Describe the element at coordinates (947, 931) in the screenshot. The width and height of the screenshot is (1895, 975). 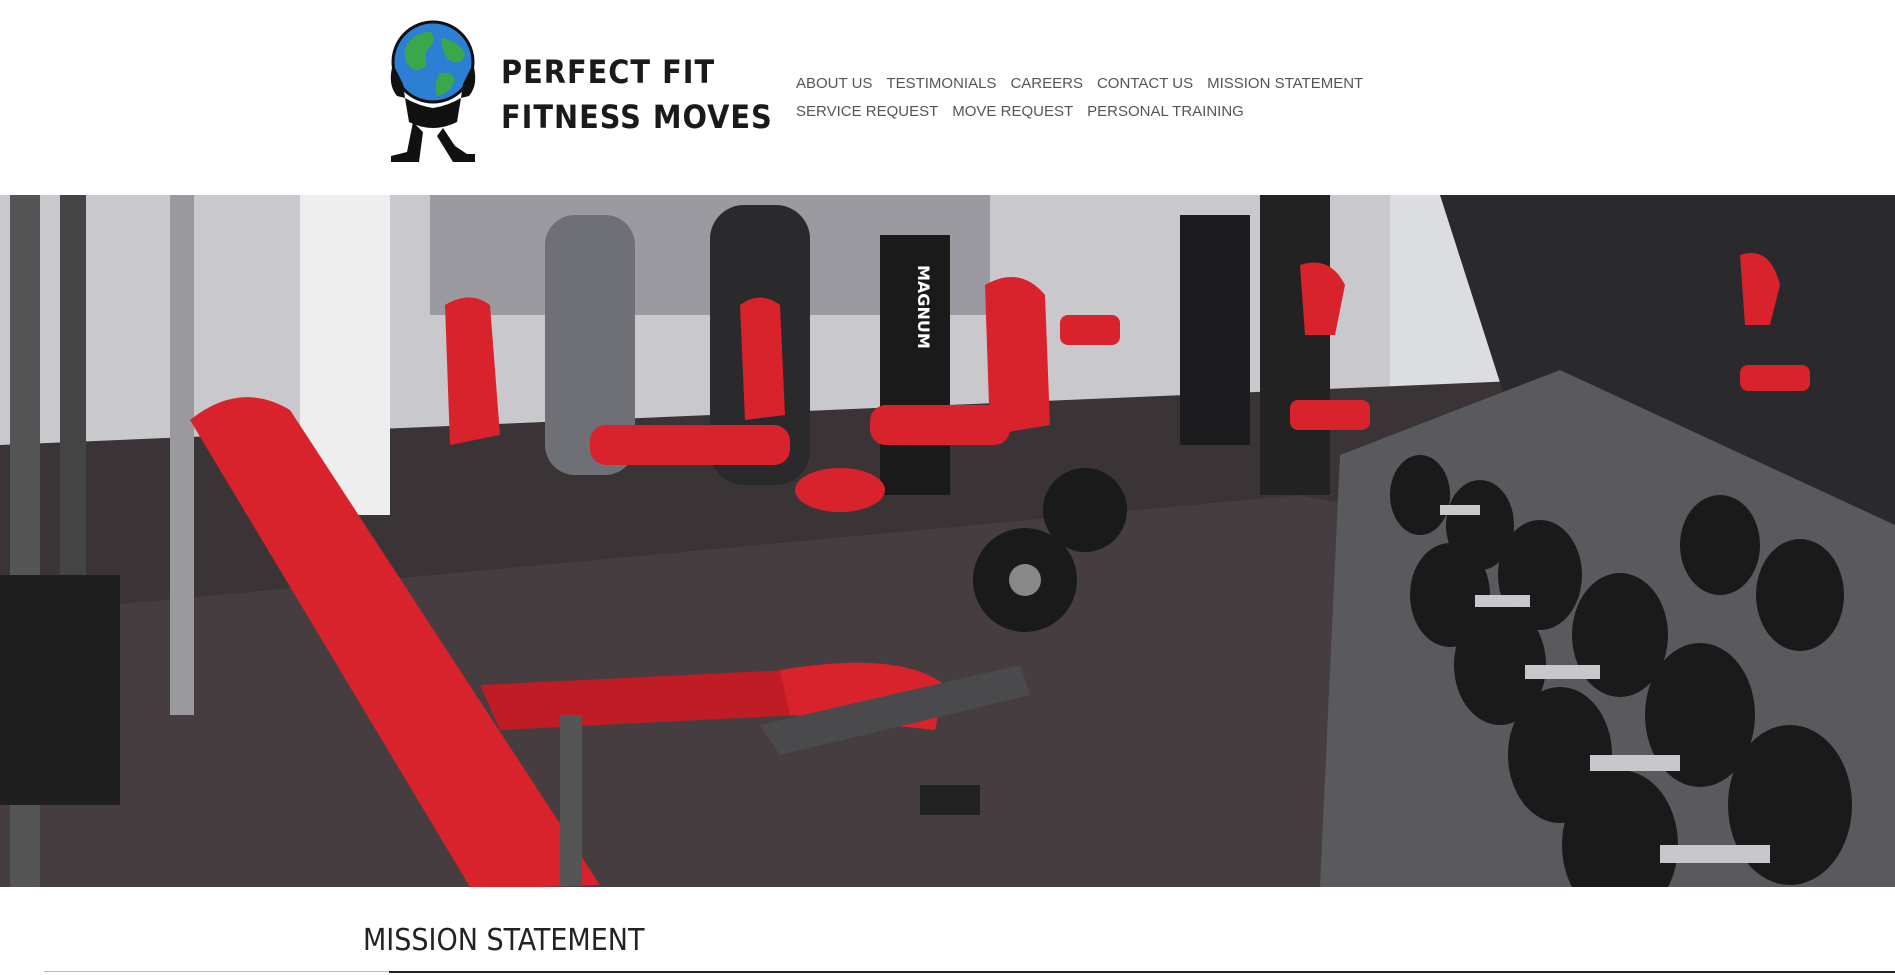
I see `main-content: MISSION STATEMENT` at that location.